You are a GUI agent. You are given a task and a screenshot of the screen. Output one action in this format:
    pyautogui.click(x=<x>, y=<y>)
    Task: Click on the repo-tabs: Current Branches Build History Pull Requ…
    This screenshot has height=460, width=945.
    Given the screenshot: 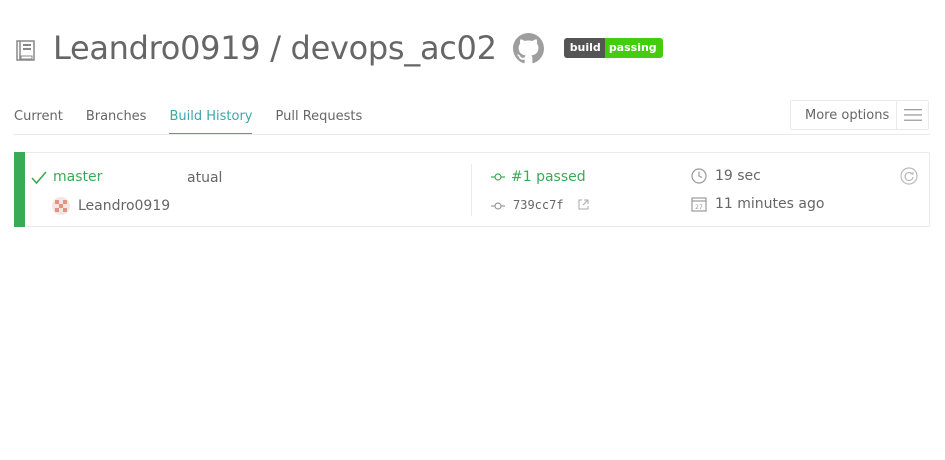 What is the action you would take?
    pyautogui.click(x=199, y=117)
    